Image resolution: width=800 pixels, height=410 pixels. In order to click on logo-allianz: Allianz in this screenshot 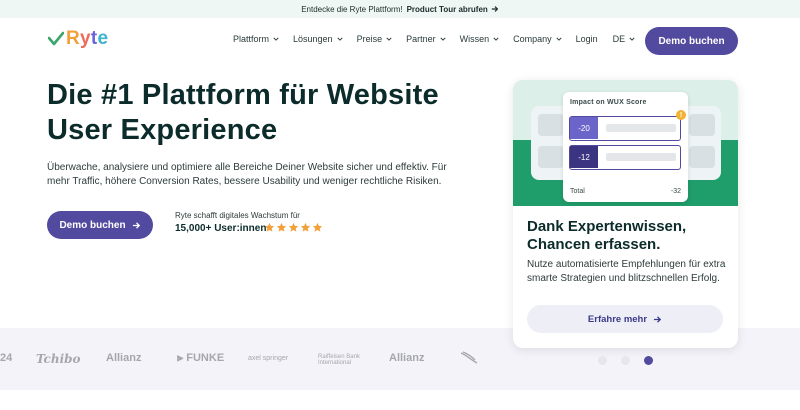, I will do `click(124, 358)`.